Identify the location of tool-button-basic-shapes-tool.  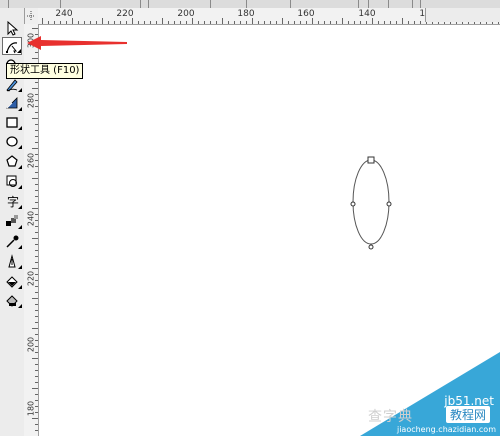
(12, 181).